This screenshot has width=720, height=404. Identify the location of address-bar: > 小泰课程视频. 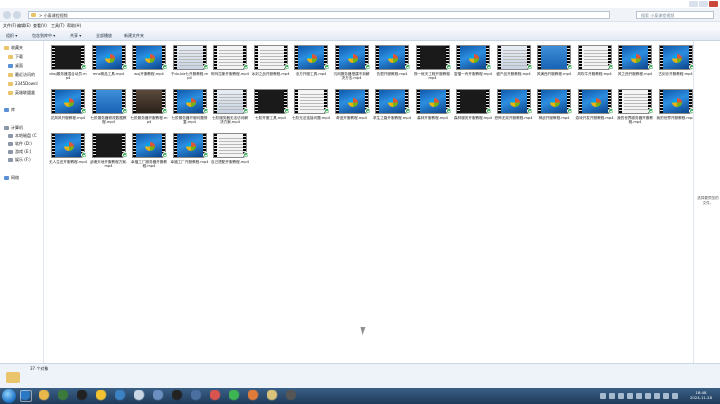
(319, 15).